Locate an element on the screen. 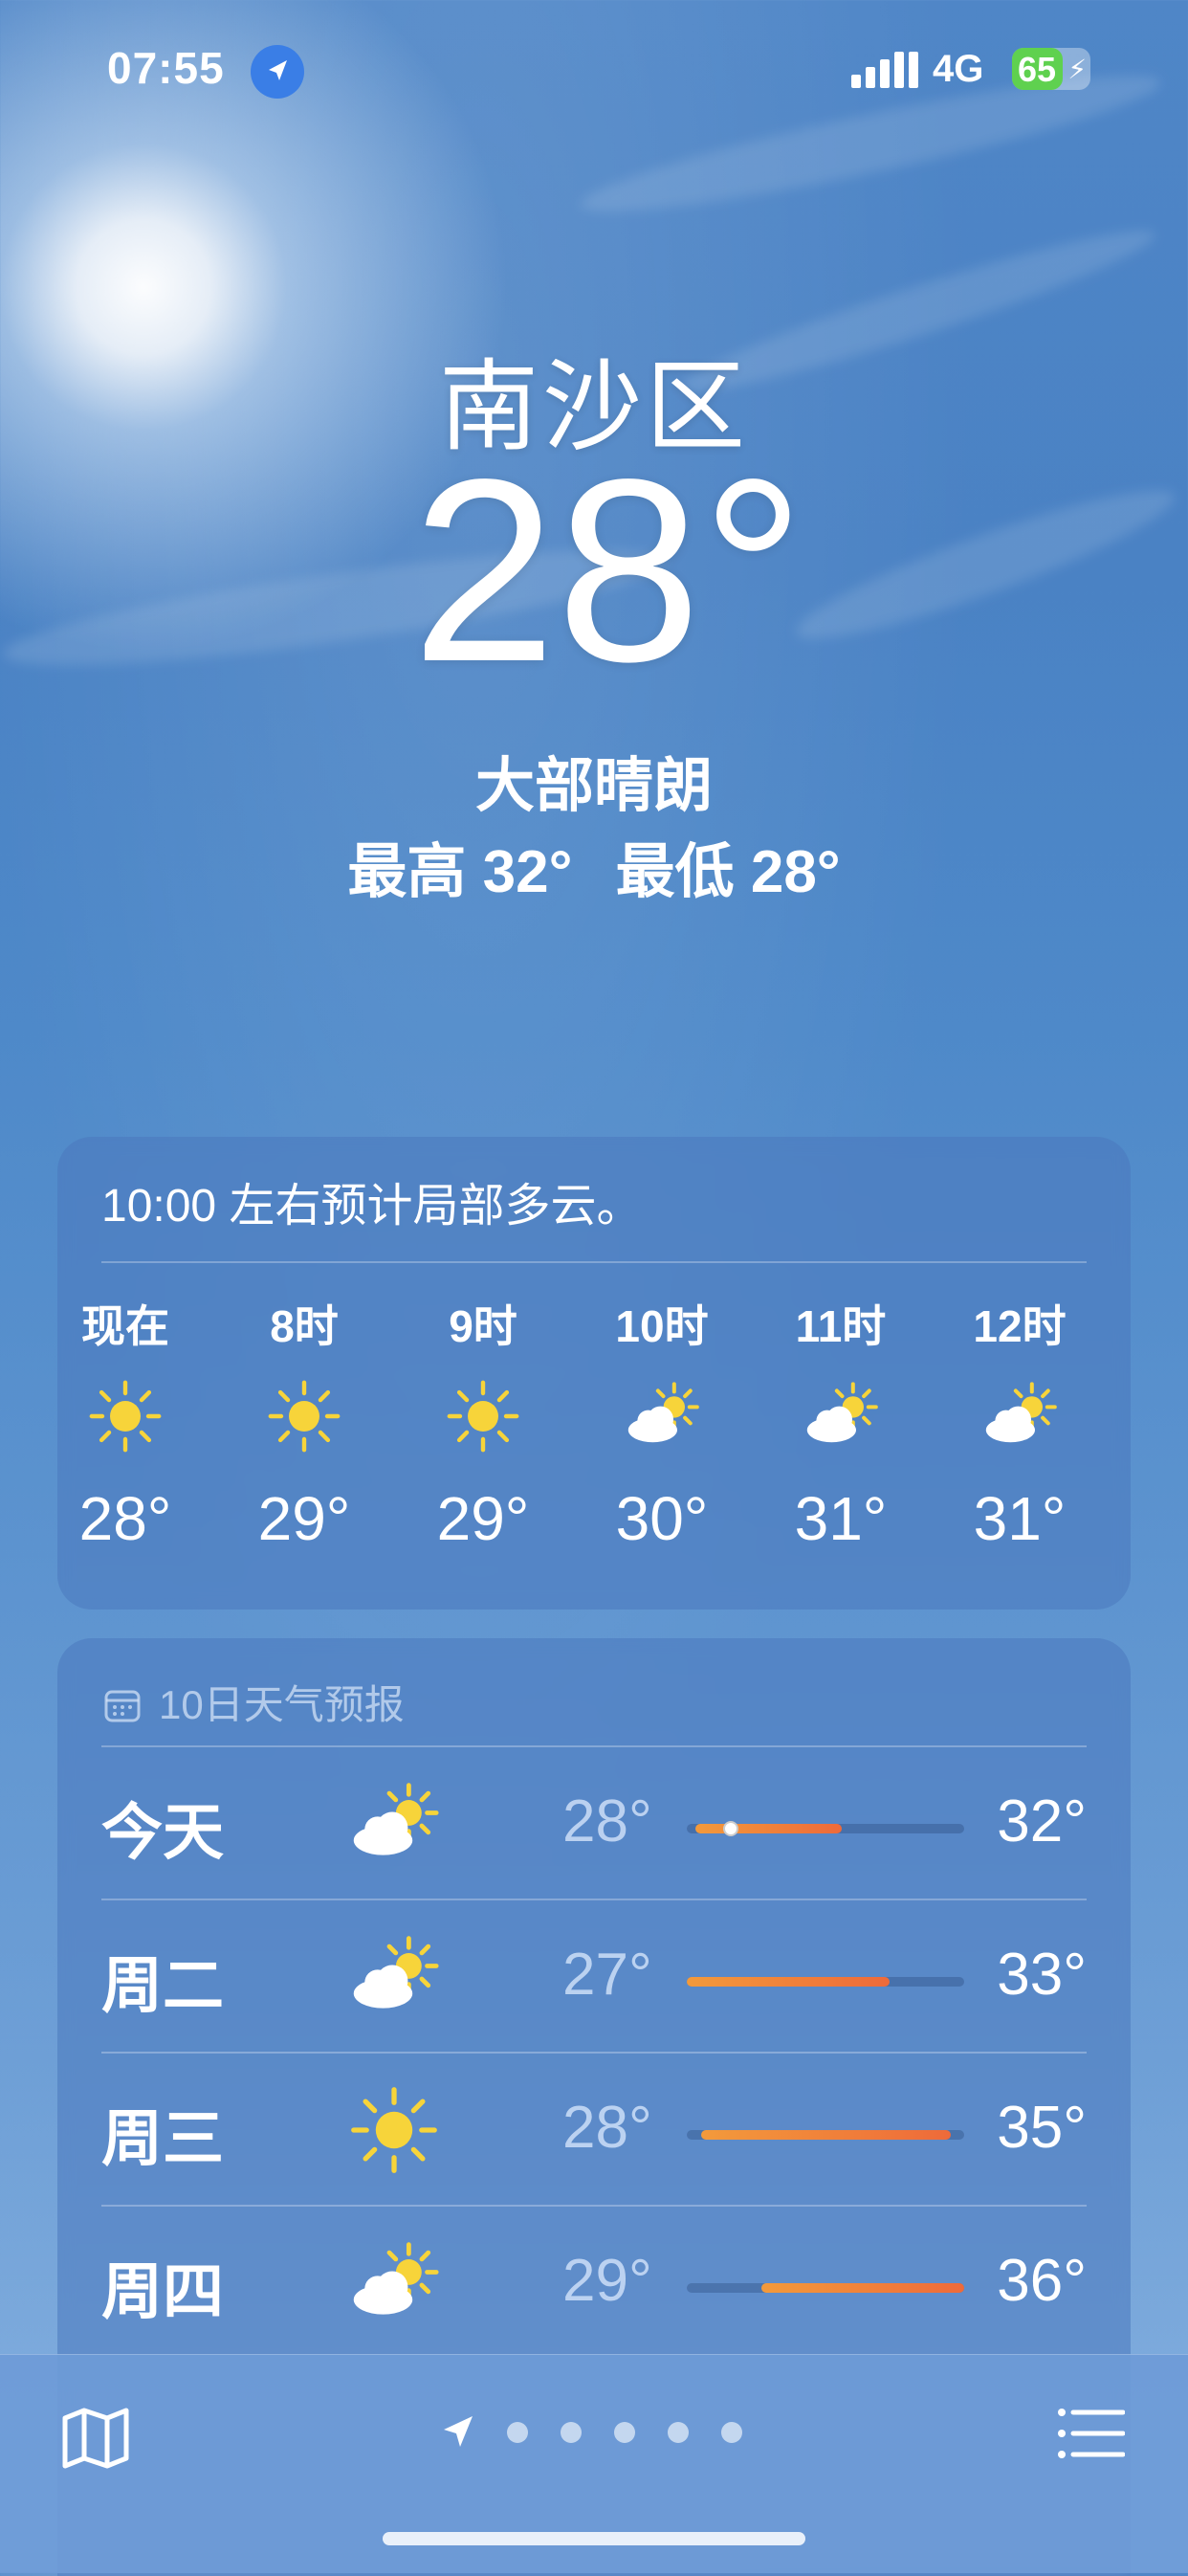 The width and height of the screenshot is (1188, 2576). home-indicator is located at coordinates (594, 2538).